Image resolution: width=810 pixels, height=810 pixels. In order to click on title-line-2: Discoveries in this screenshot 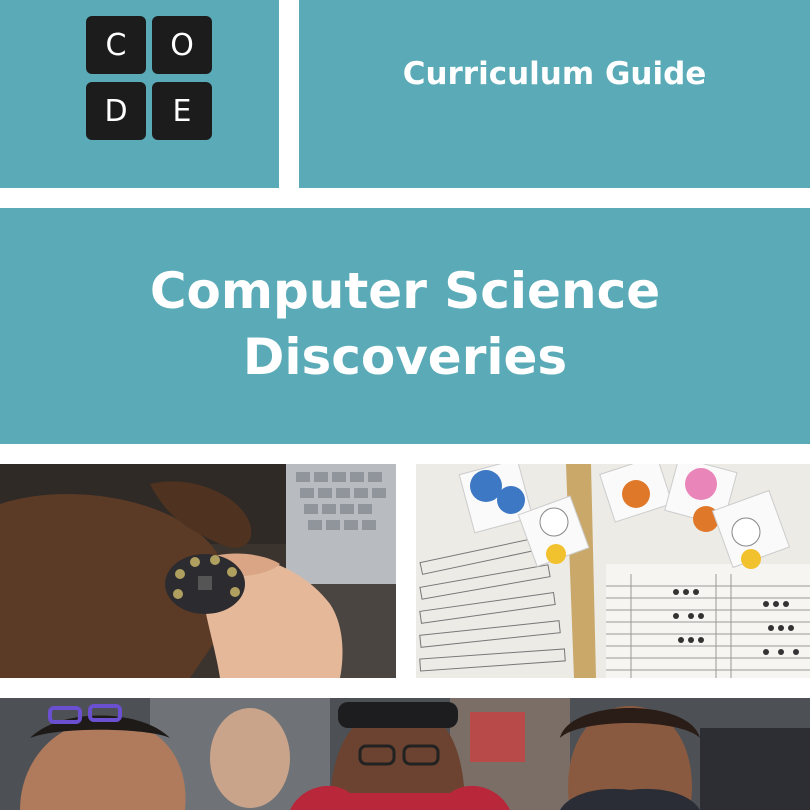, I will do `click(405, 357)`.